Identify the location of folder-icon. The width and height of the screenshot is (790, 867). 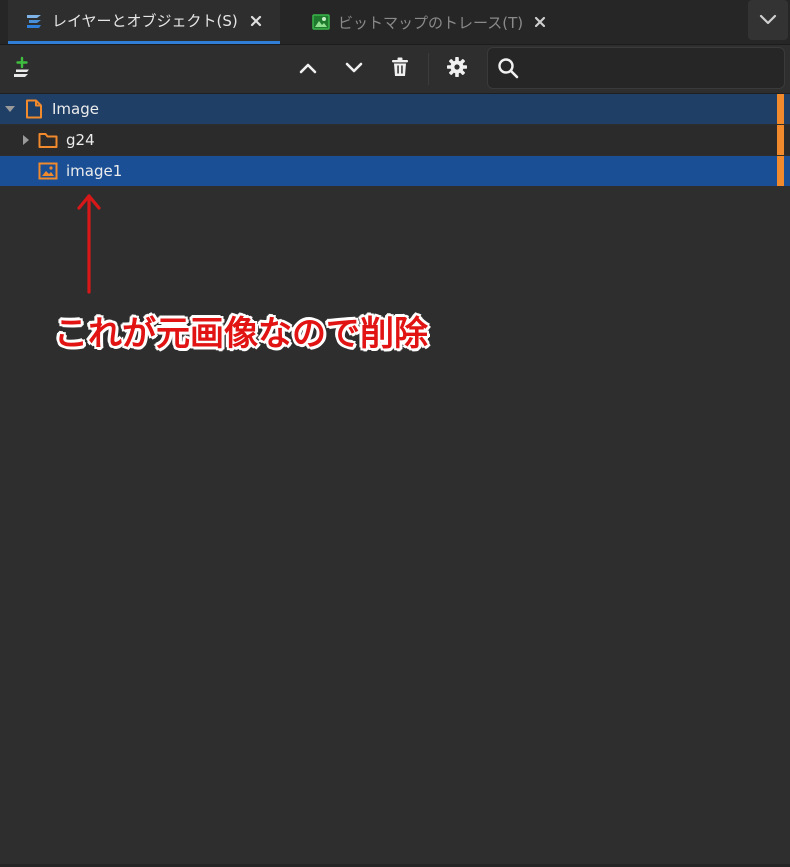
(48, 140).